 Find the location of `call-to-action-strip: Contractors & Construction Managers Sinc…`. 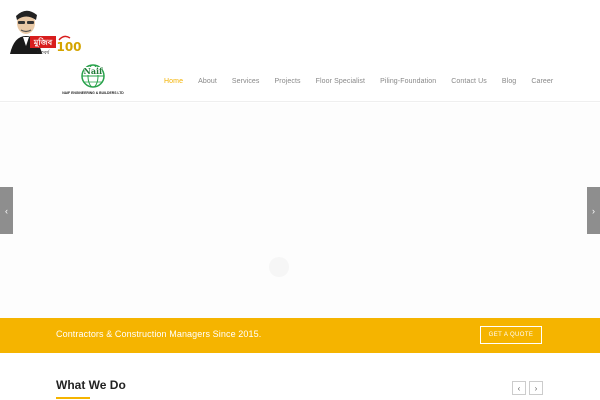

call-to-action-strip: Contractors & Construction Managers Sinc… is located at coordinates (300, 335).